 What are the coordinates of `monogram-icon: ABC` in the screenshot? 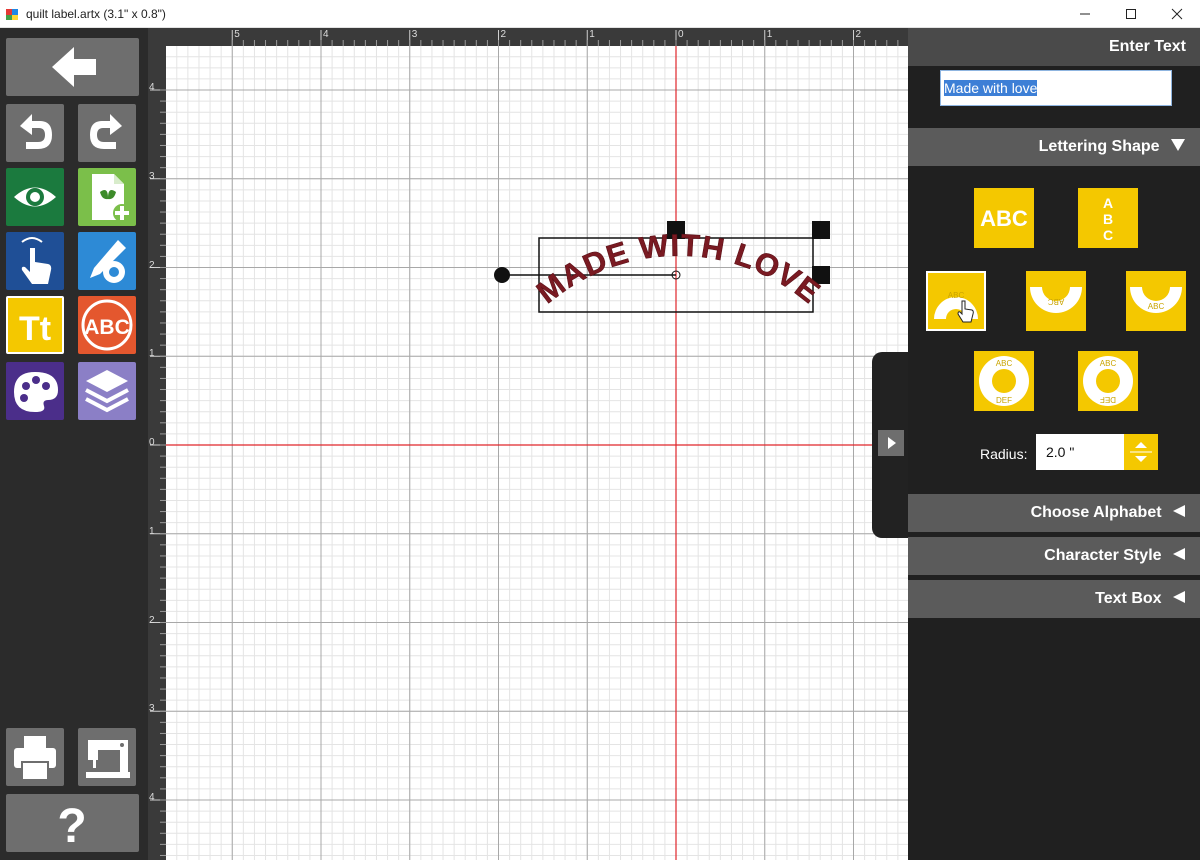 It's located at (107, 325).